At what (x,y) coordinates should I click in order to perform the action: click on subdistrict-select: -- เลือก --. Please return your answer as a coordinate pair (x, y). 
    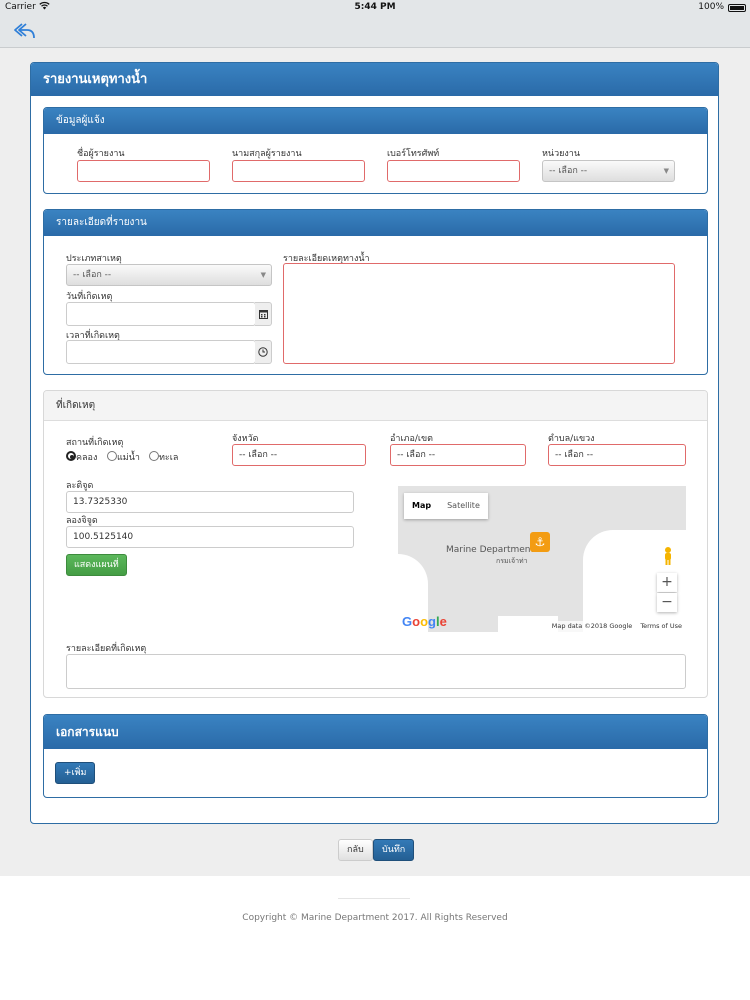
    Looking at the image, I should click on (617, 455).